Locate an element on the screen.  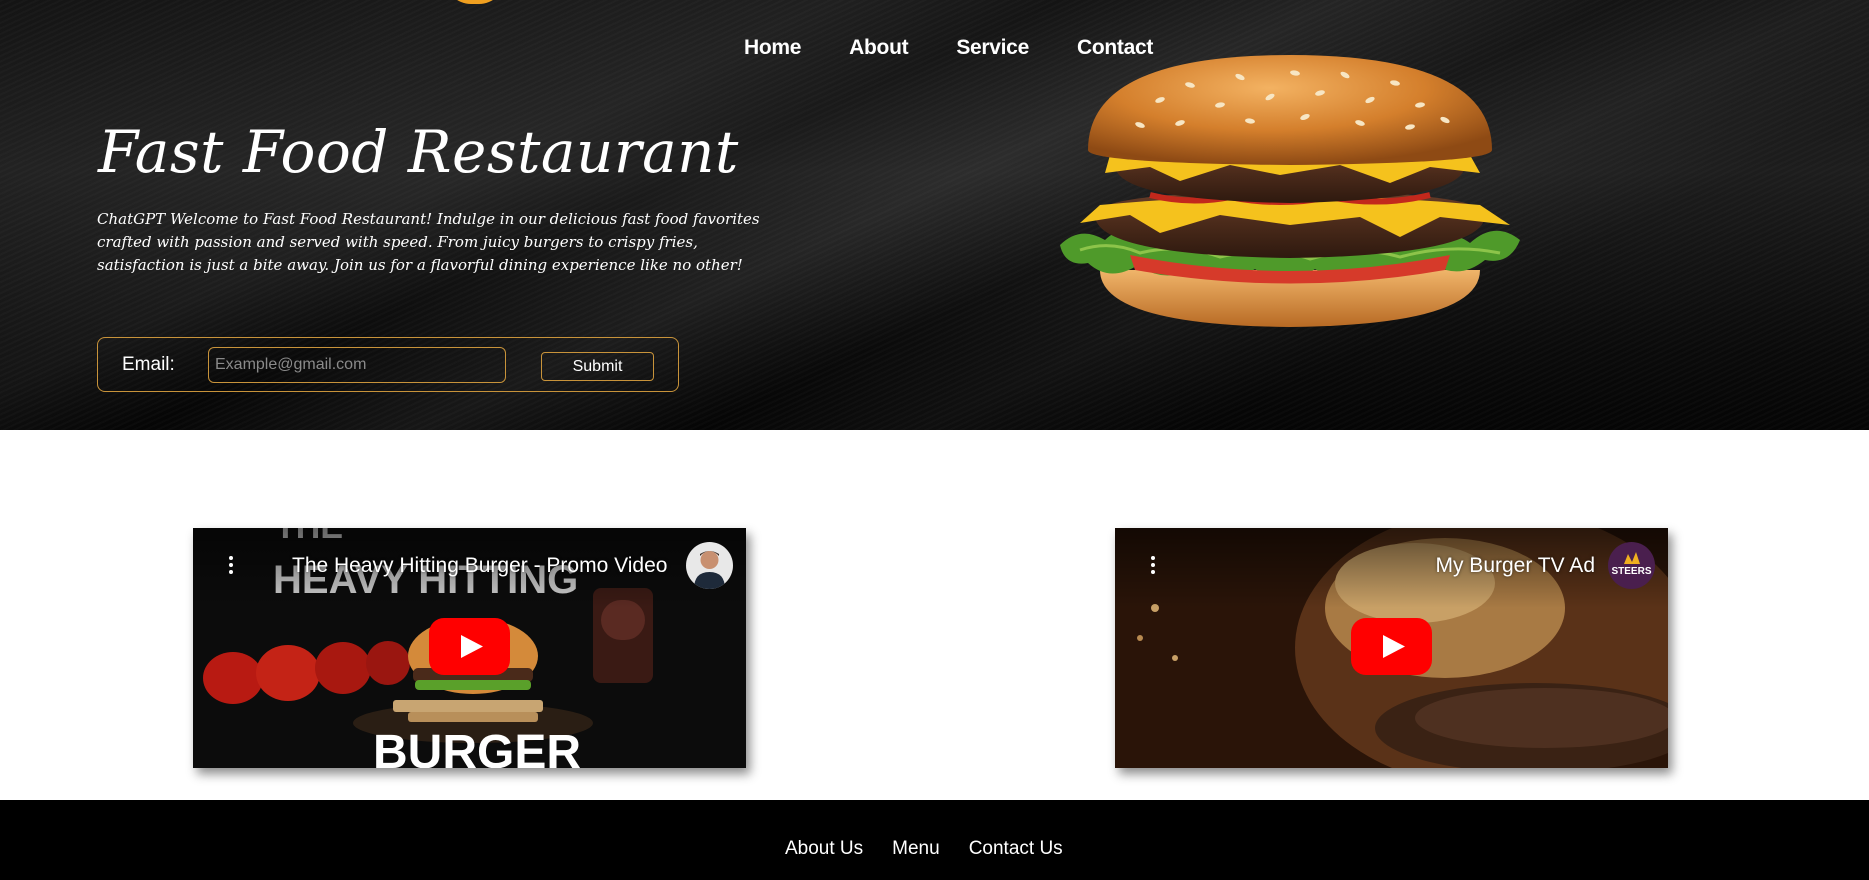
footer-about-us-link: About Us is located at coordinates (824, 849).